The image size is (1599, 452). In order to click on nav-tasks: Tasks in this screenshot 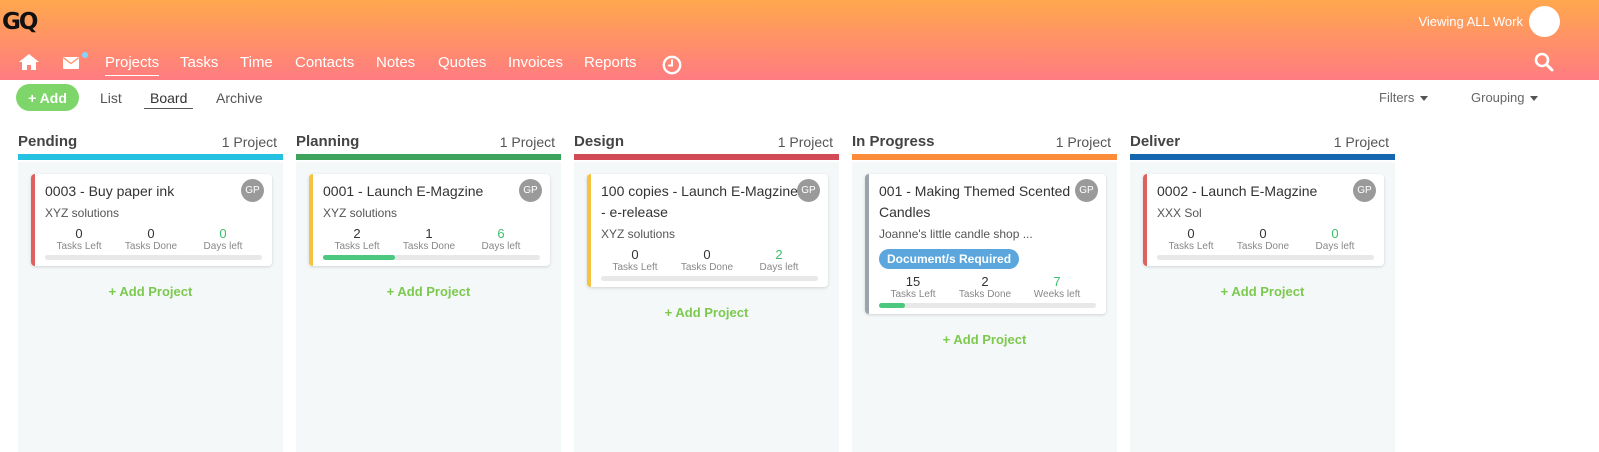, I will do `click(199, 62)`.